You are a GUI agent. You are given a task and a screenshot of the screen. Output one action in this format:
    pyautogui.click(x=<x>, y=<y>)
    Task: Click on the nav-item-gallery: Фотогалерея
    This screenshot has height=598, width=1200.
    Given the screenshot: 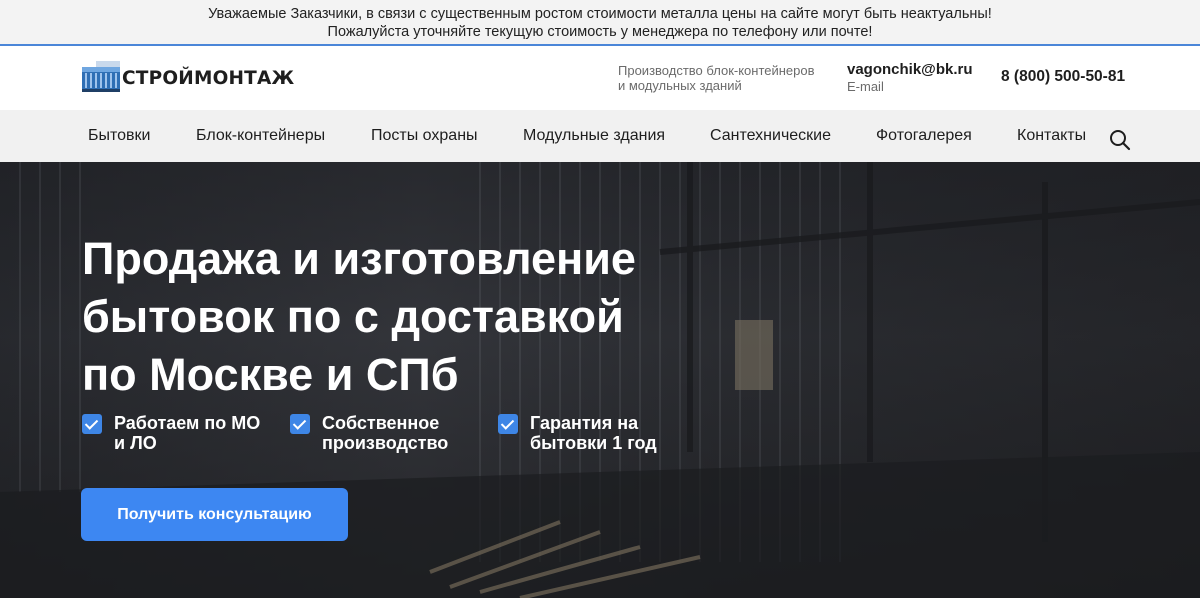 What is the action you would take?
    pyautogui.click(x=924, y=136)
    